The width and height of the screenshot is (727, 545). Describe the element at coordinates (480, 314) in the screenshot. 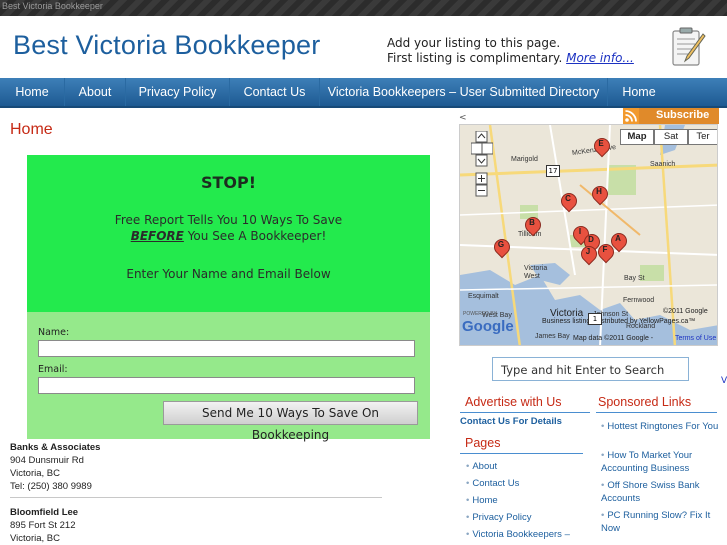

I see `map-powered-by: POWERED BY` at that location.